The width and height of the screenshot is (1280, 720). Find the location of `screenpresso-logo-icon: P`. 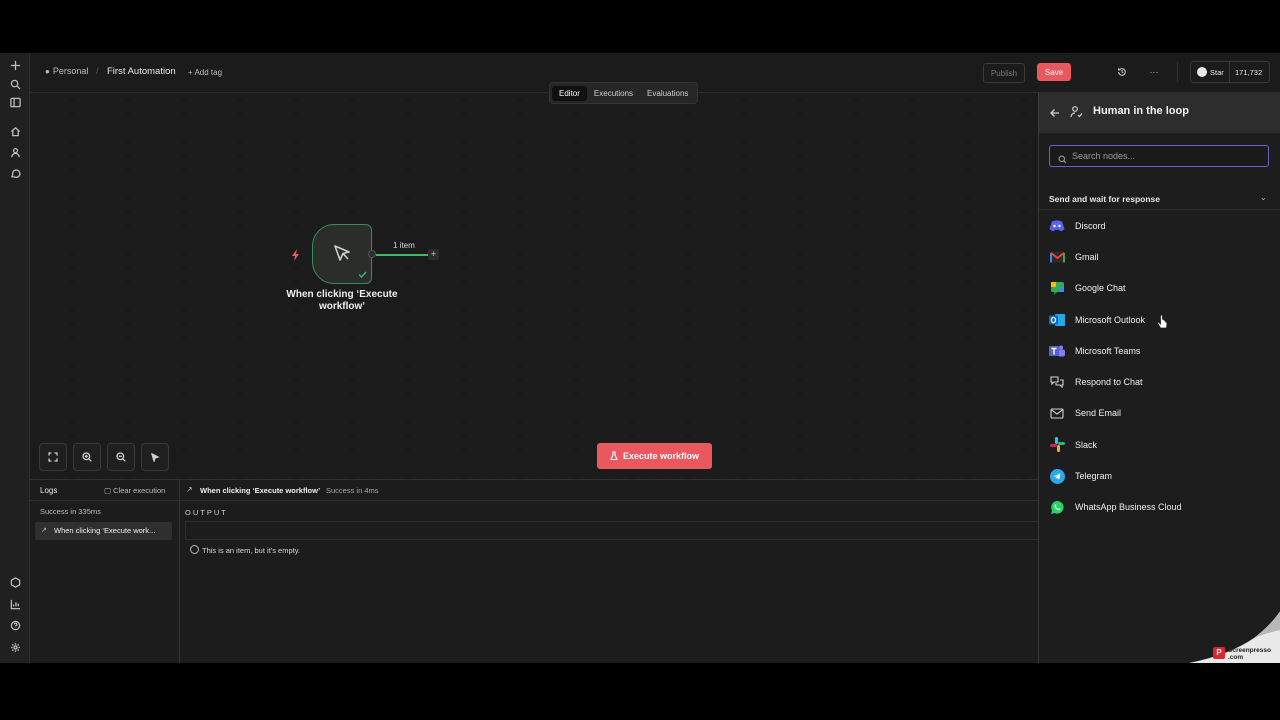

screenpresso-logo-icon: P is located at coordinates (1219, 653).